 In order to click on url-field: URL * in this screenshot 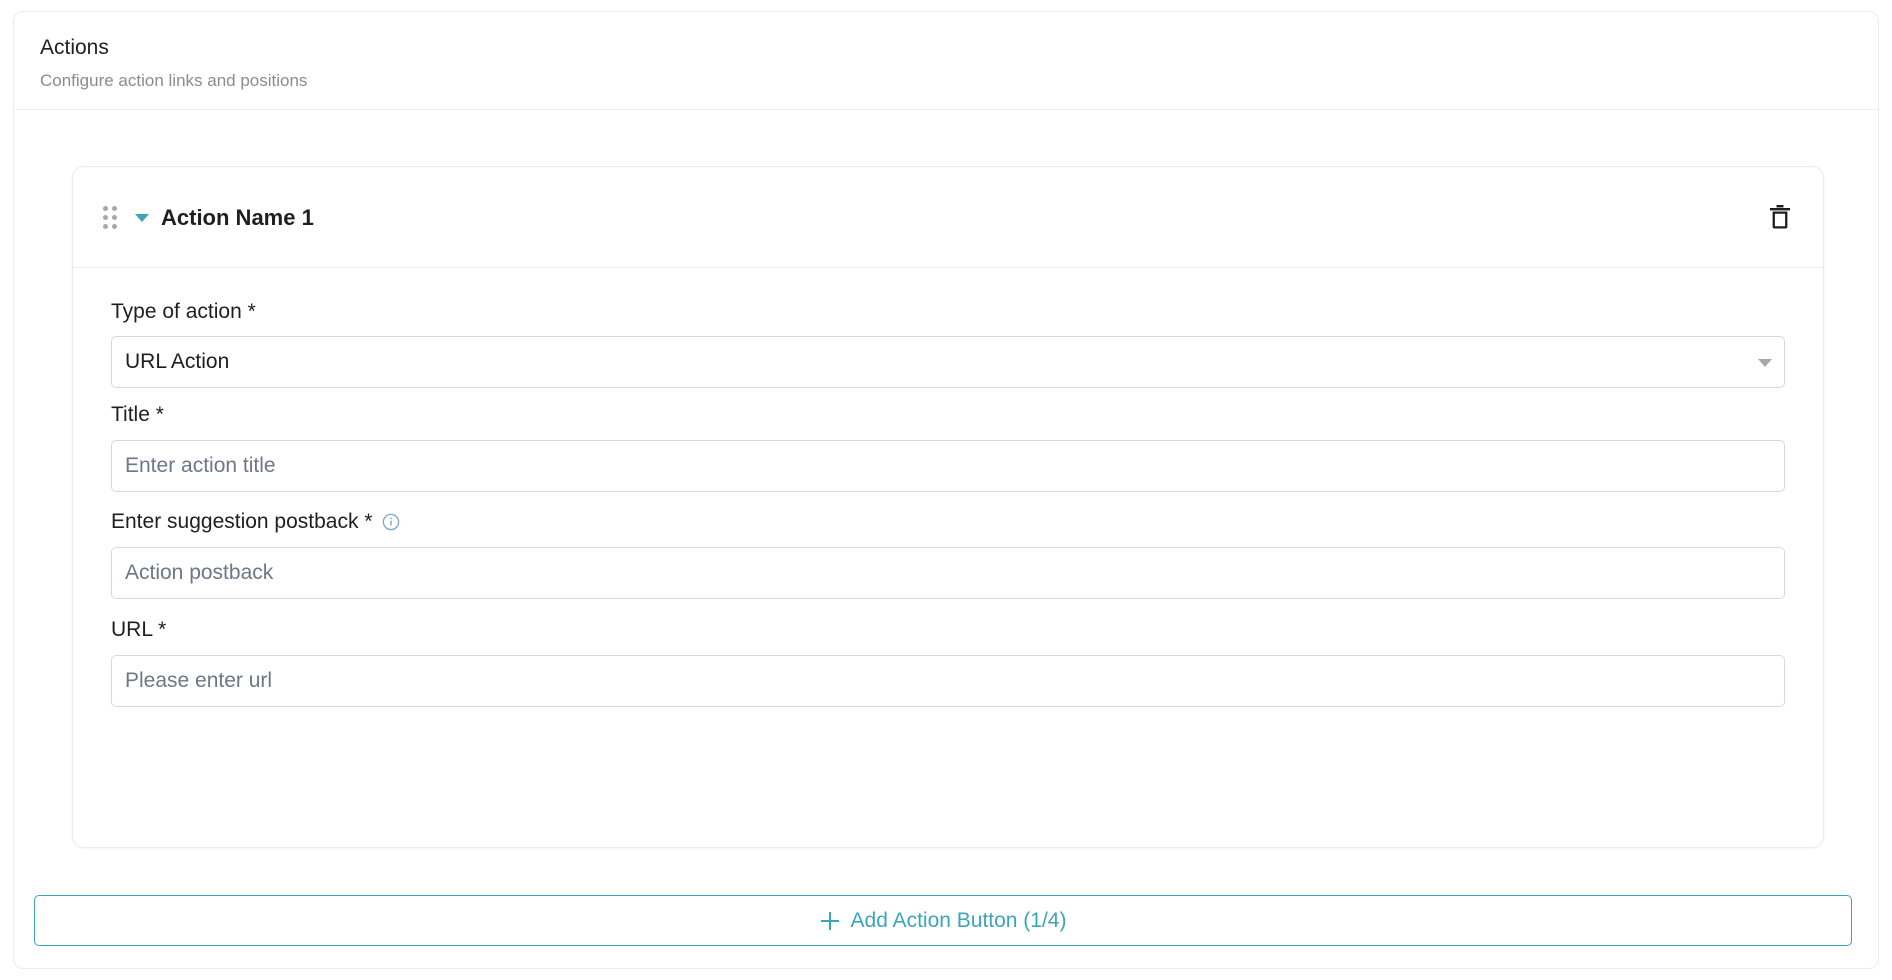, I will do `click(948, 662)`.